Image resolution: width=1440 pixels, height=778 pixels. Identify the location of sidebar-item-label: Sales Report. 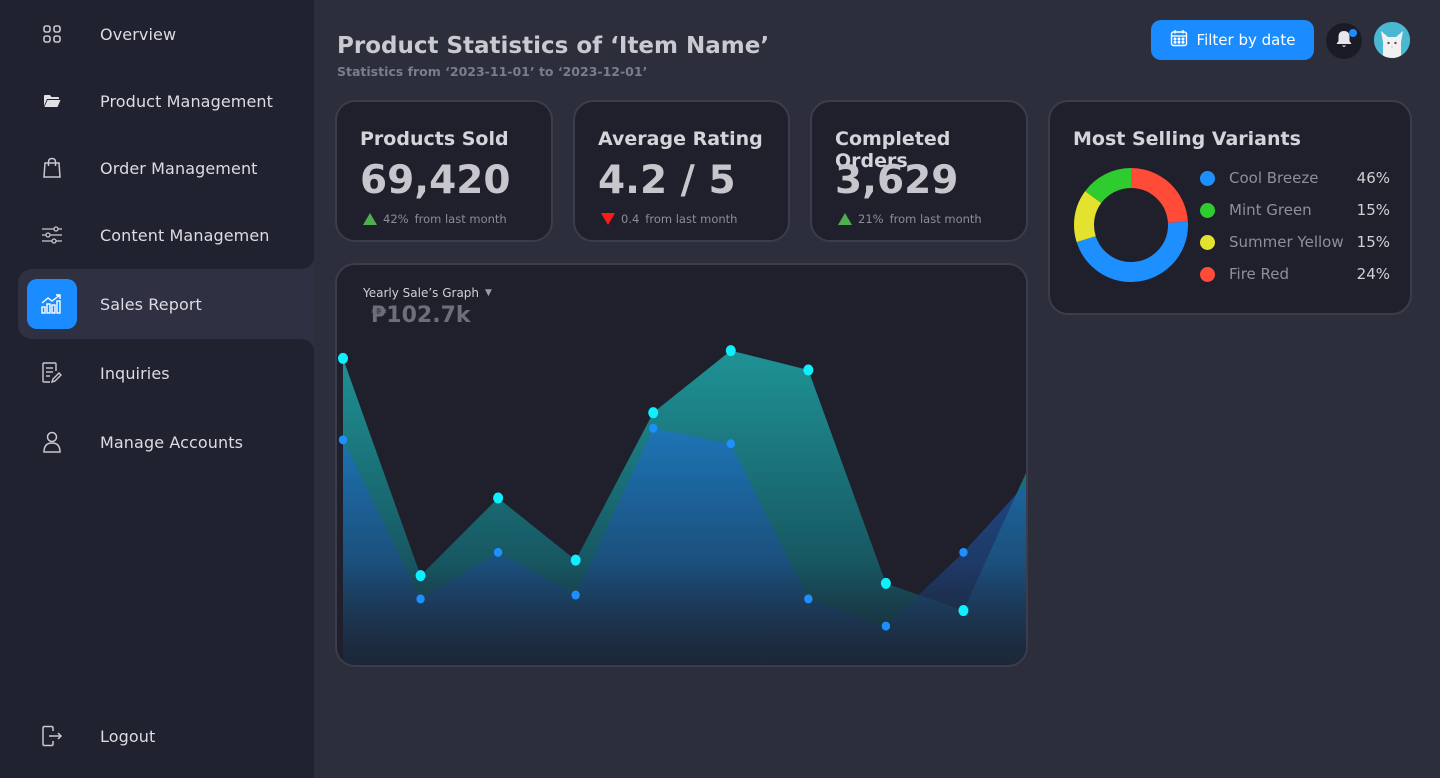
(151, 304).